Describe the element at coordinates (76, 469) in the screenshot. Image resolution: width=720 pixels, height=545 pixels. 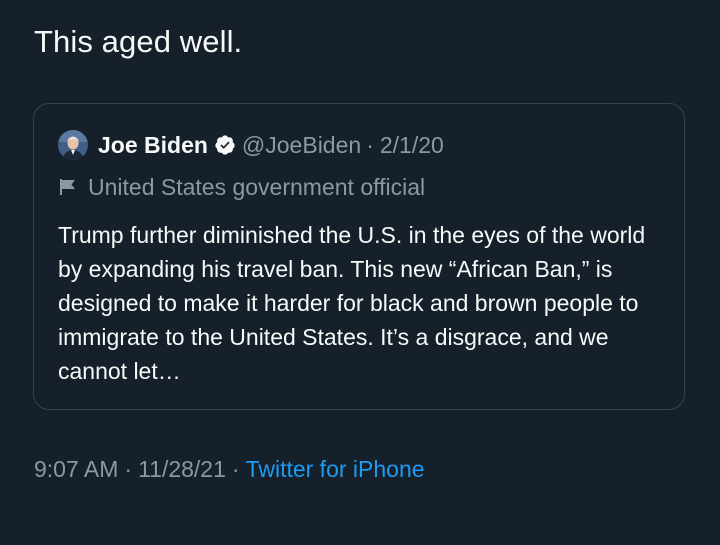
I see `tweet-time: 9:07 AM` at that location.